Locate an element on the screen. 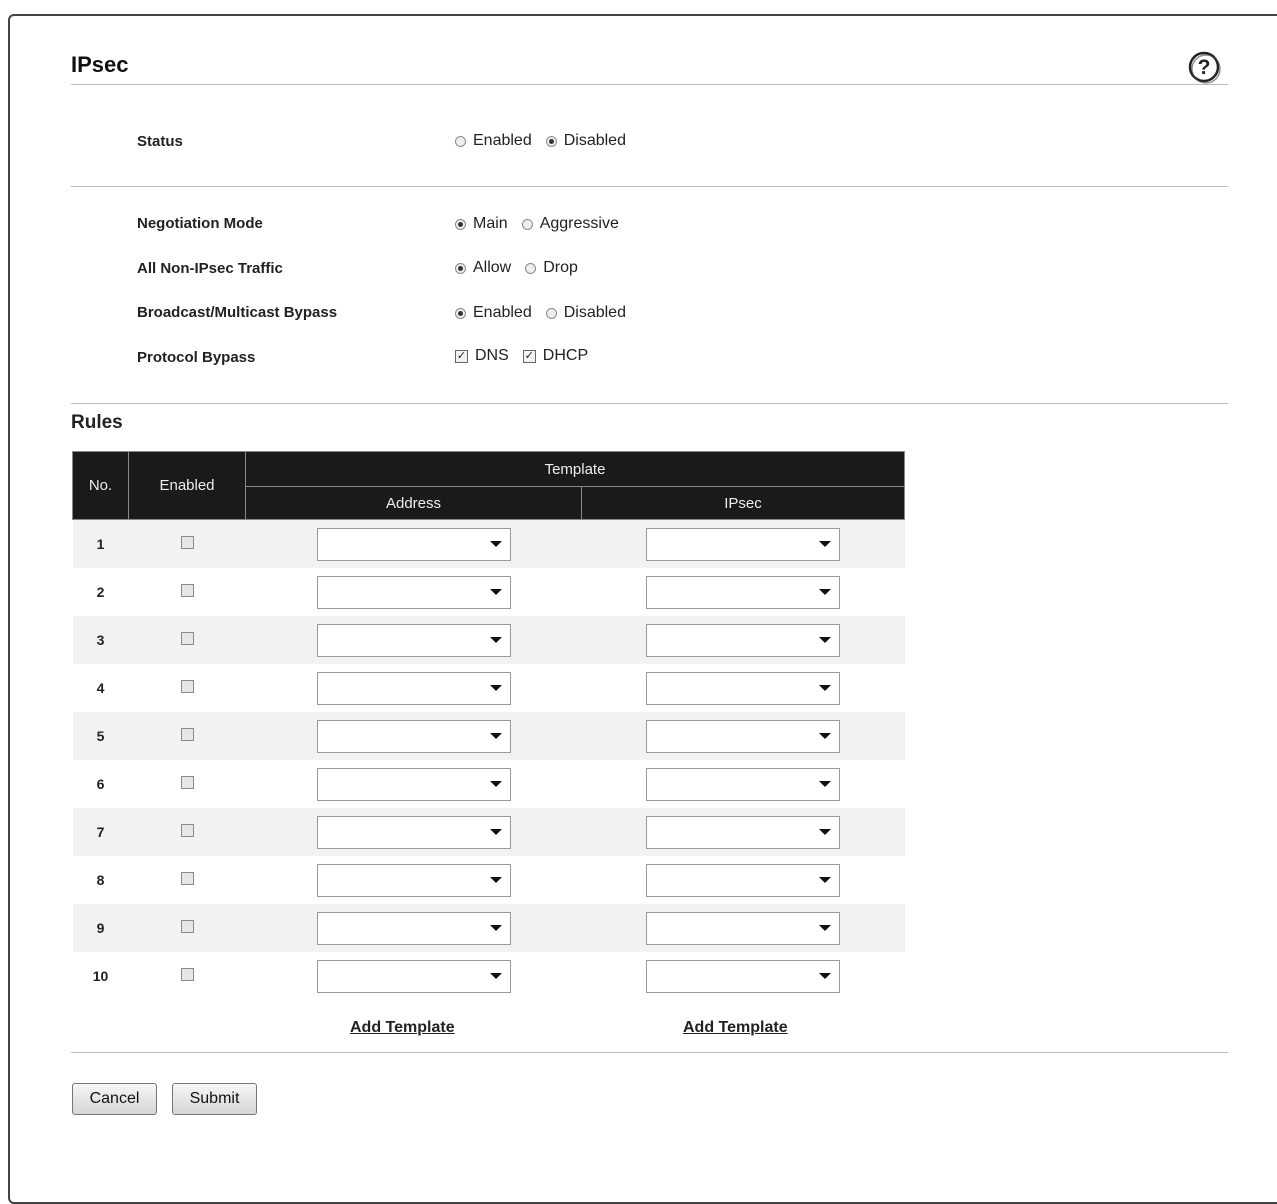 The image size is (1277, 1204). table-row: 7 is located at coordinates (488, 832).